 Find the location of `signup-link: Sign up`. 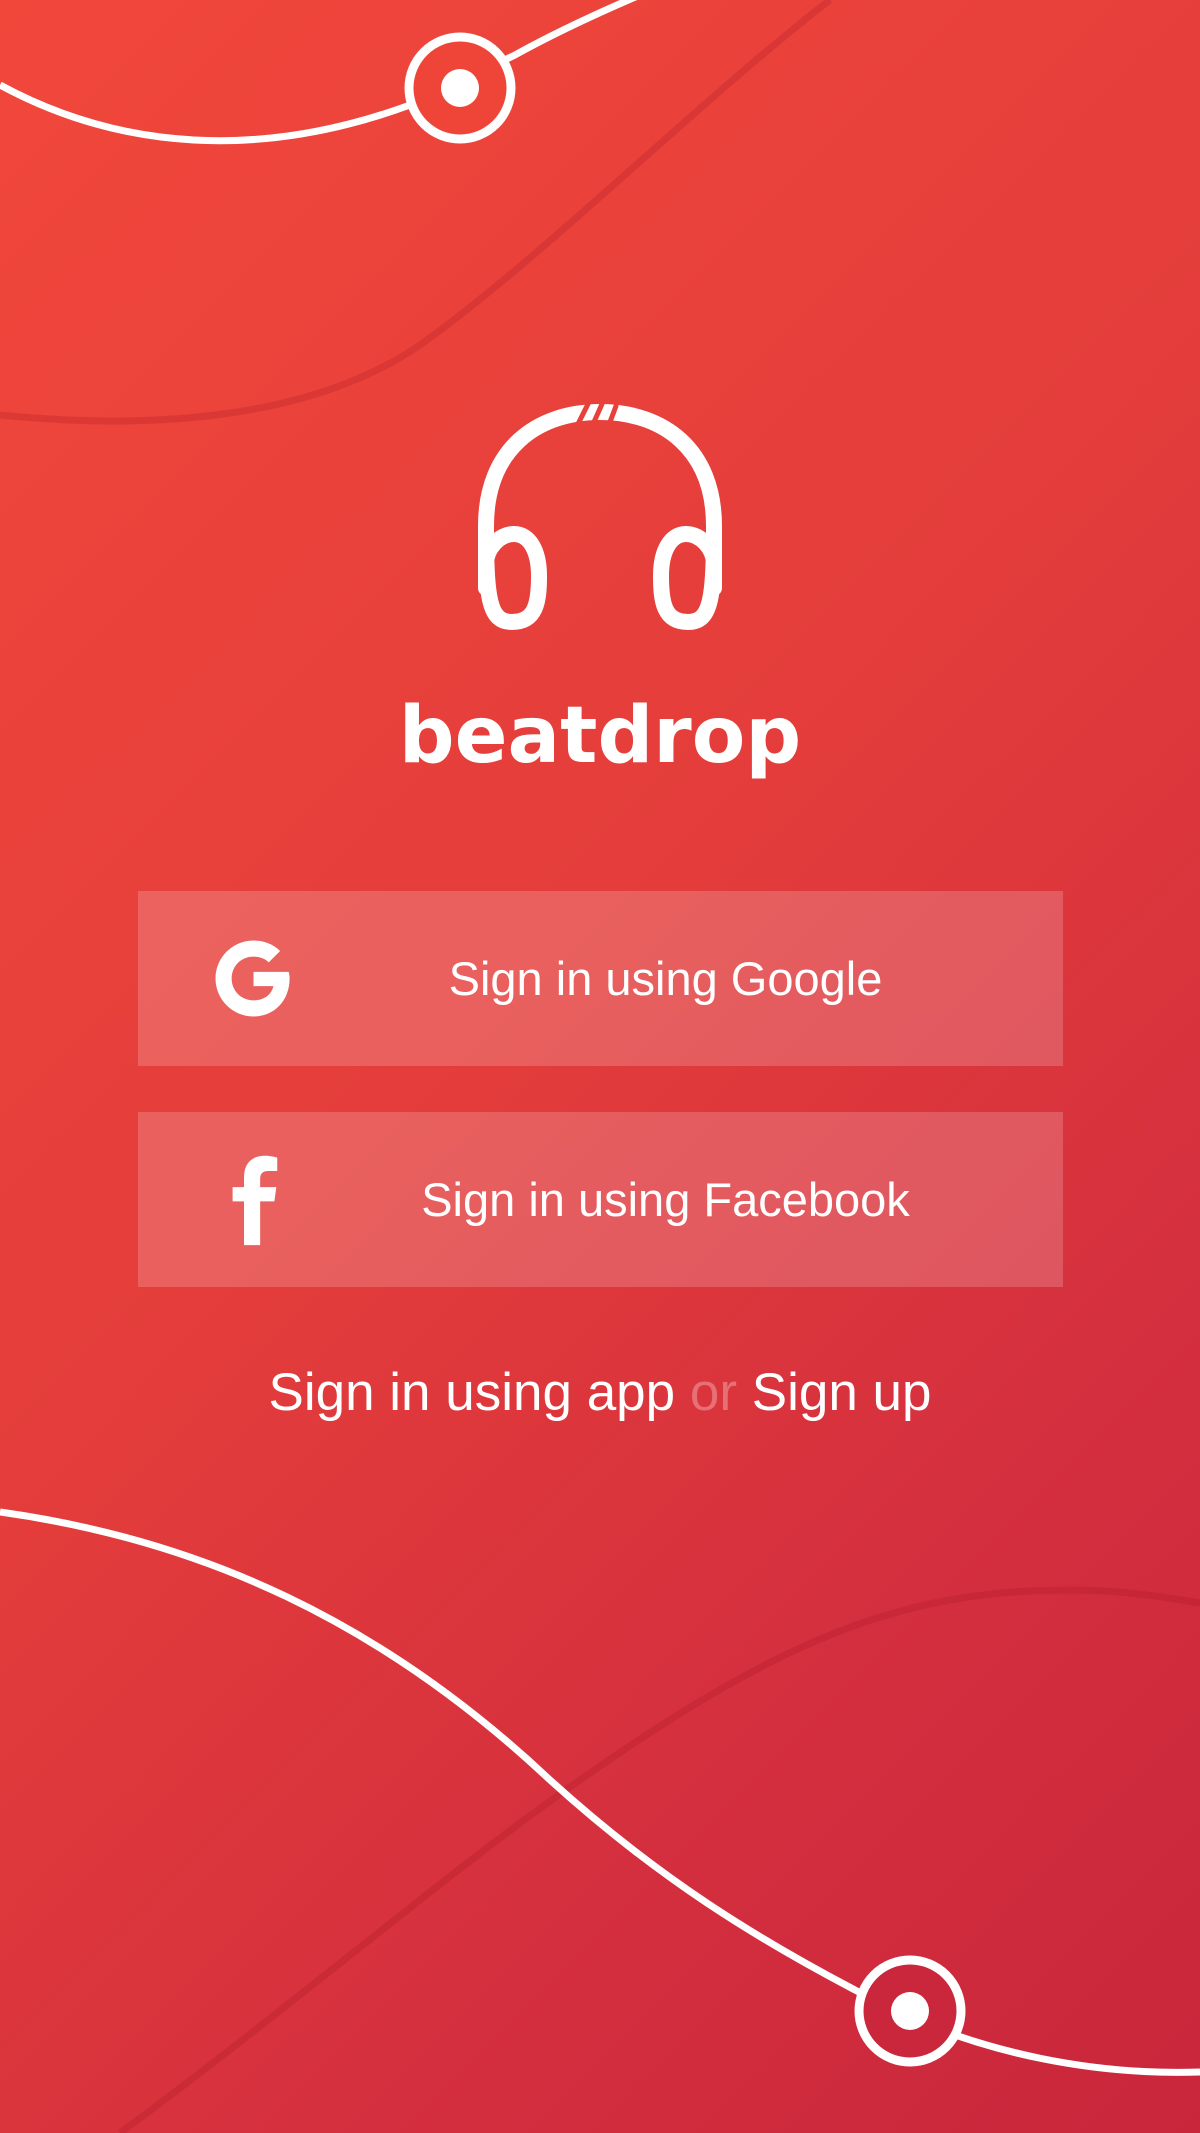

signup-link: Sign up is located at coordinates (842, 1392).